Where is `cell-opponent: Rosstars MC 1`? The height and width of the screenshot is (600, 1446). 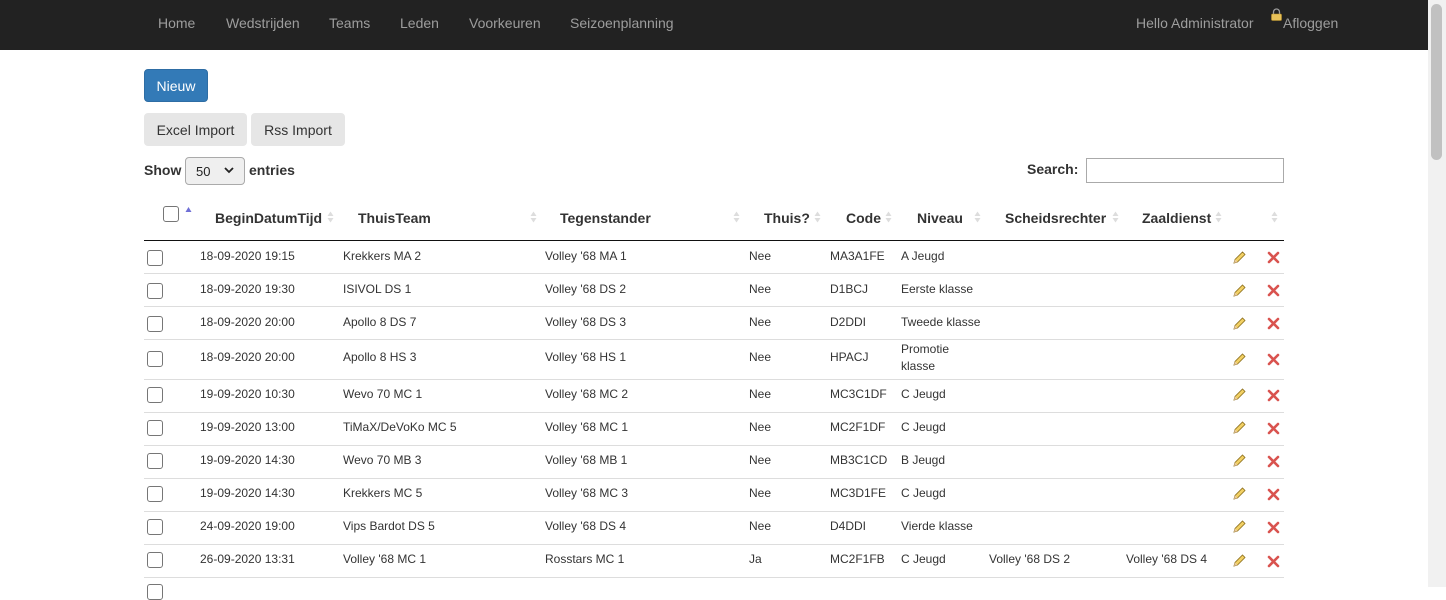 cell-opponent: Rosstars MC 1 is located at coordinates (585, 559).